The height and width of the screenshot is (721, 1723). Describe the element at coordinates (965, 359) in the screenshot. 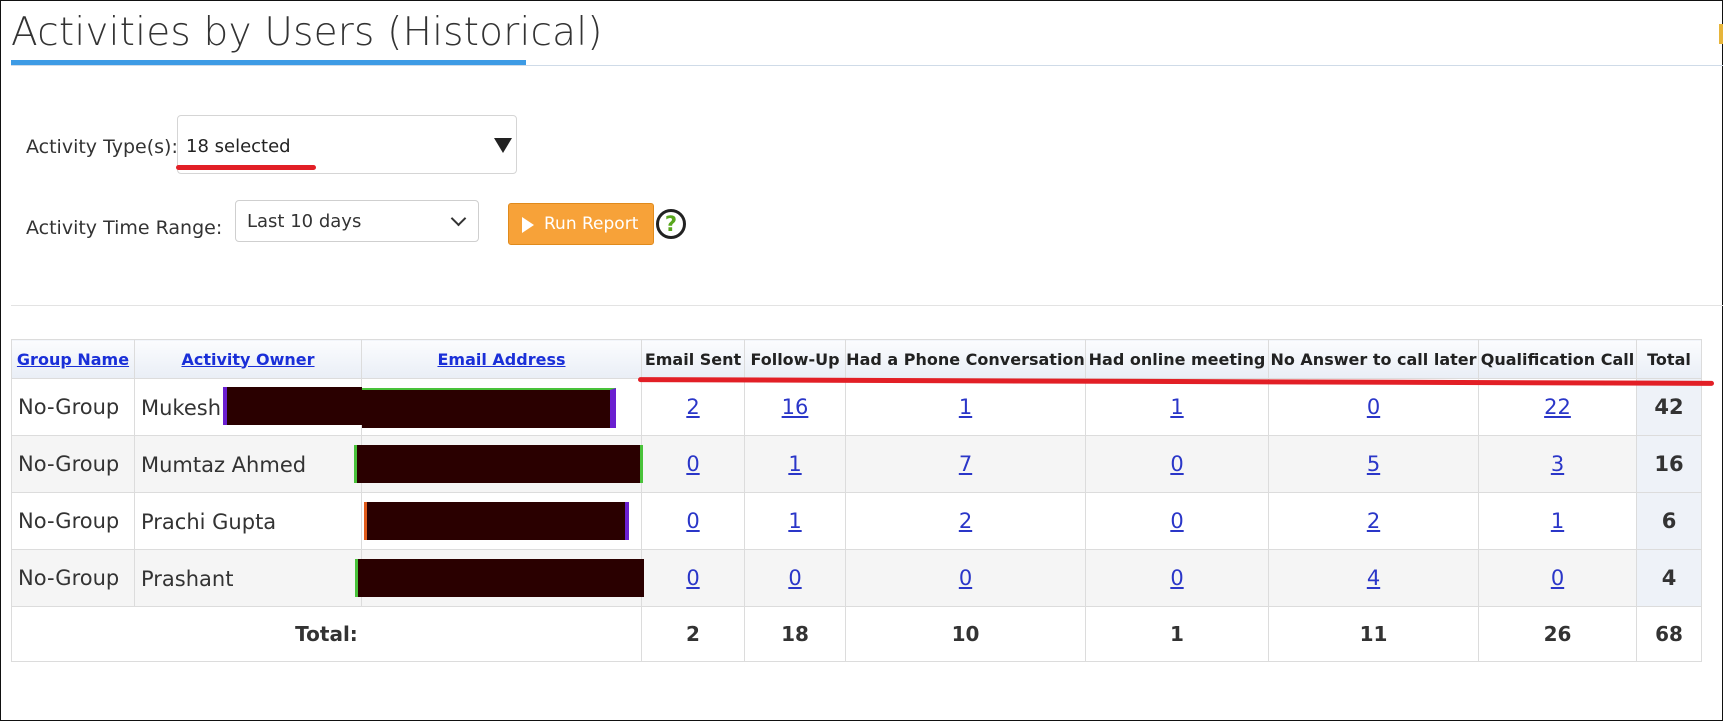

I see `col-header-phone-conversation: Had a Phone Conversation` at that location.